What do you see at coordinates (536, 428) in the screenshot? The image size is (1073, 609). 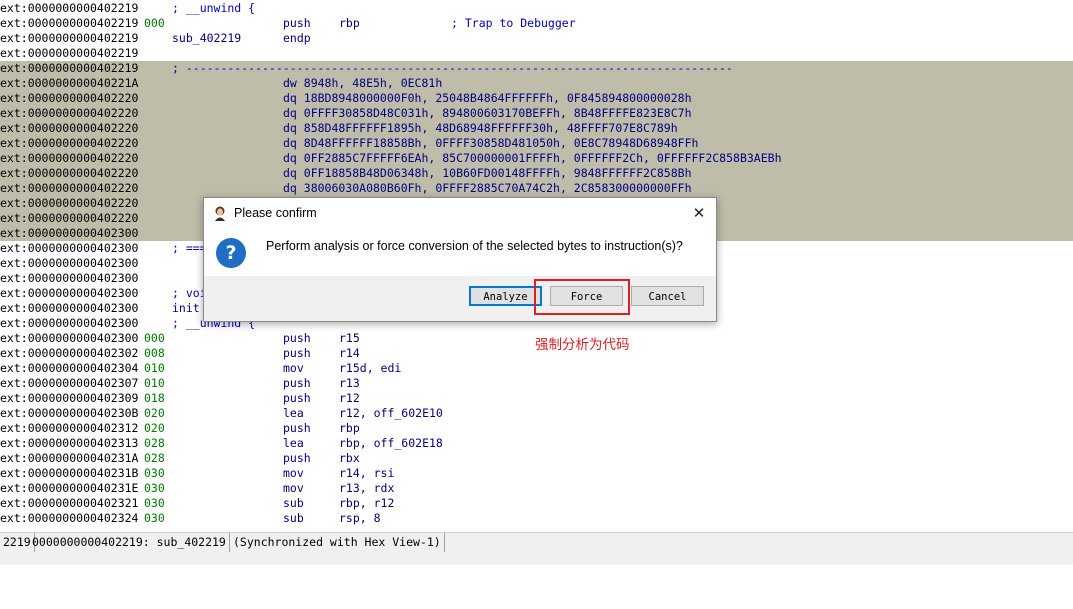 I see `listing-line: ext:0000000000402312 020 push rbp` at bounding box center [536, 428].